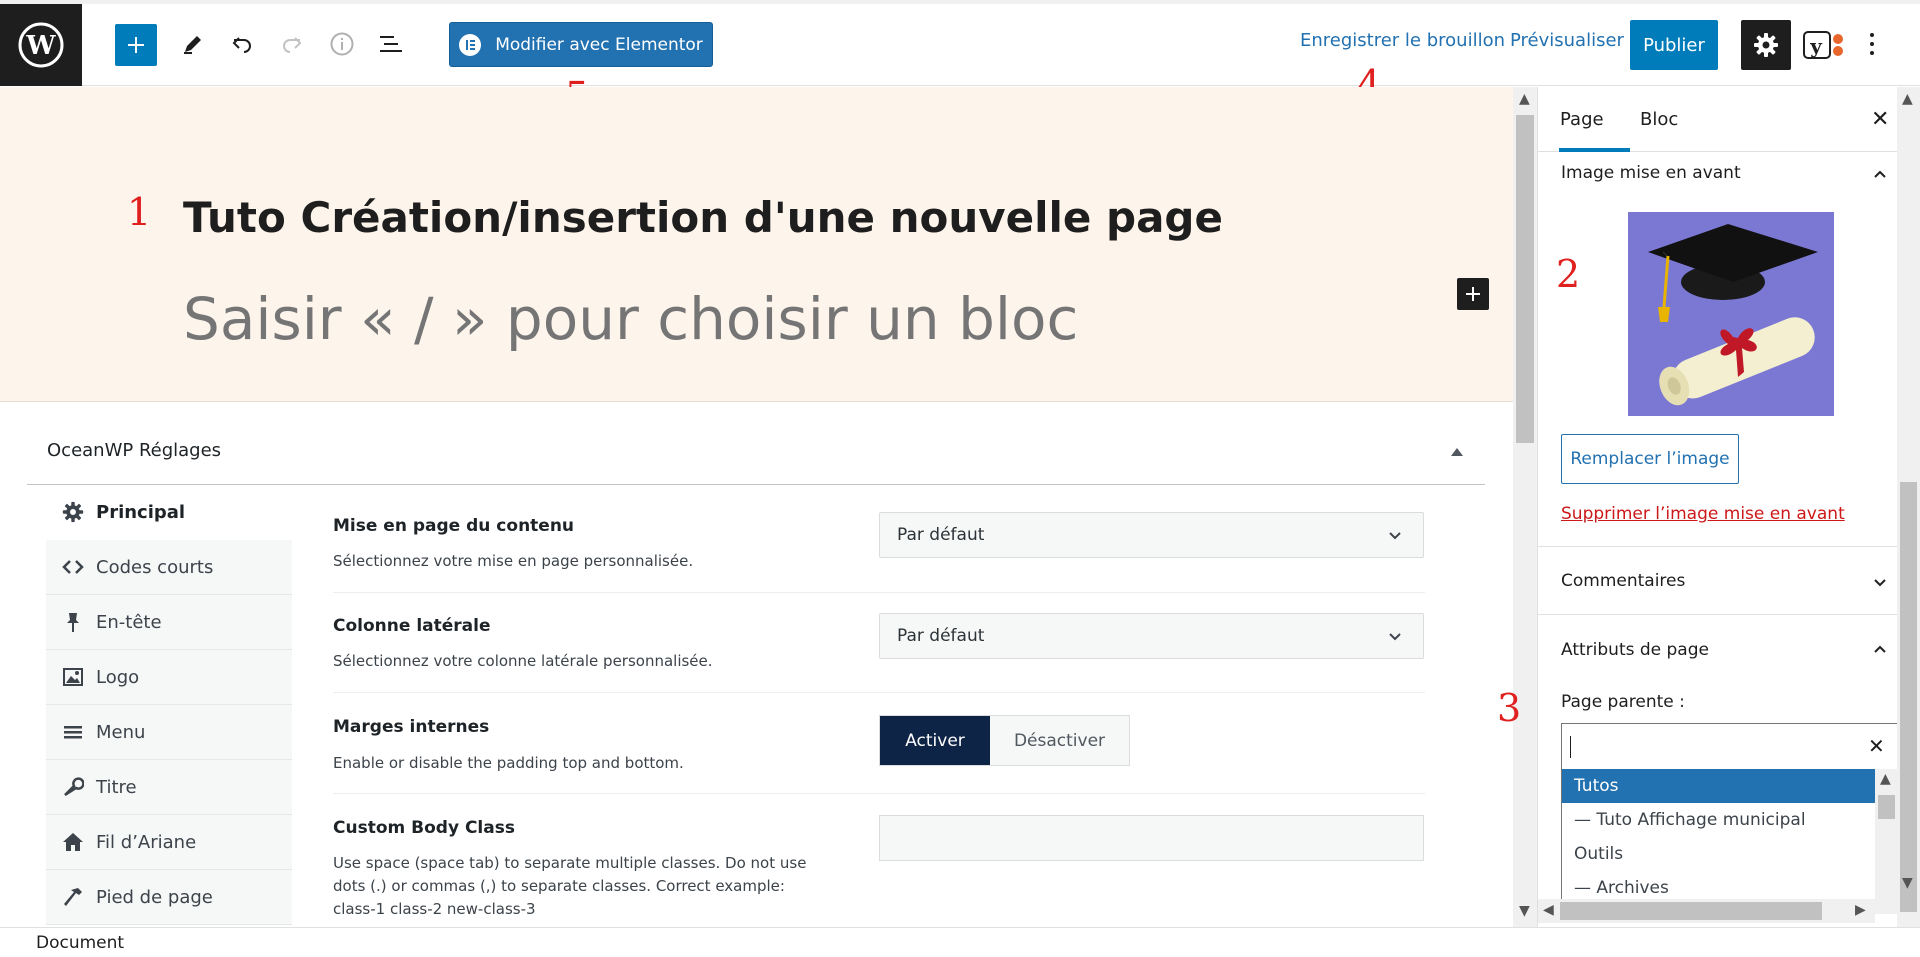  Describe the element at coordinates (155, 567) in the screenshot. I see `nav-item-label: Codes courts` at that location.